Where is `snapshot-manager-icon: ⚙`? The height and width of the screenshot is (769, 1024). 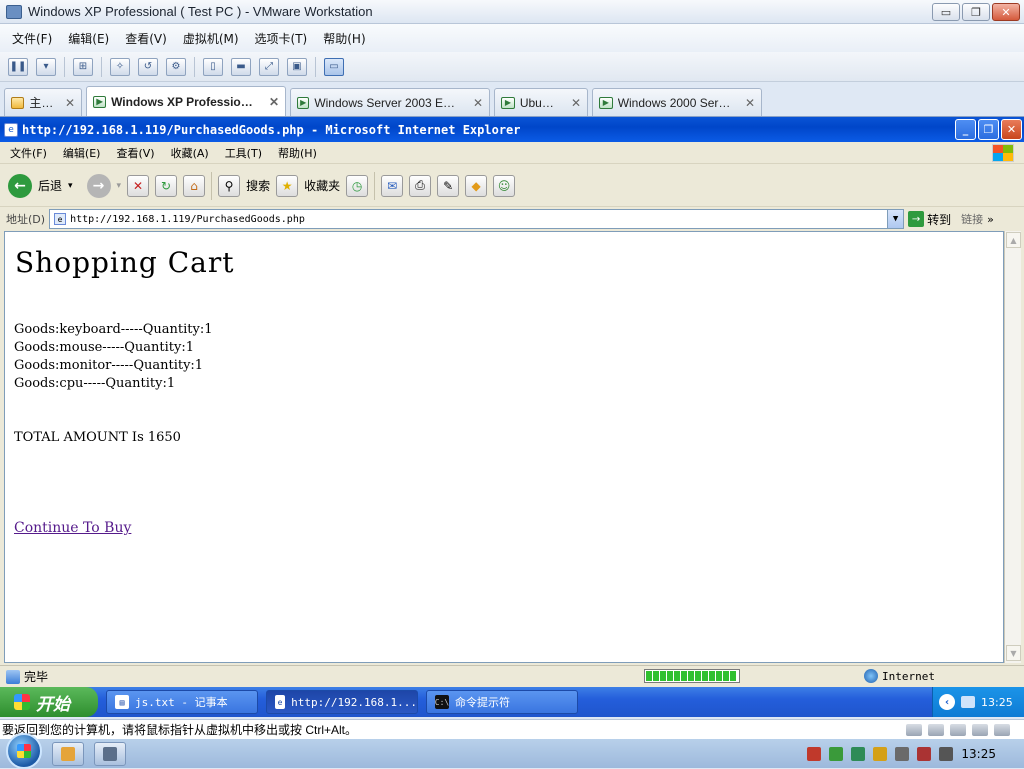 snapshot-manager-icon: ⚙ is located at coordinates (176, 66).